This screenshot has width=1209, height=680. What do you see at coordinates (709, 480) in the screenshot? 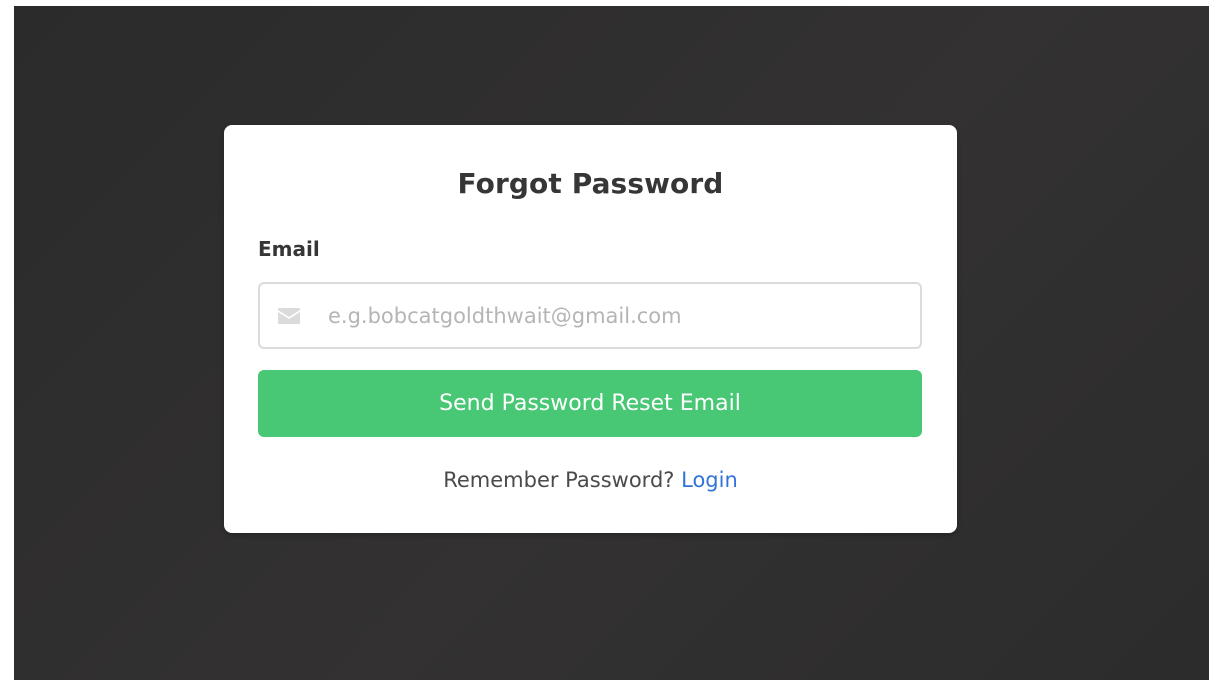
I see `login-link: Login` at bounding box center [709, 480].